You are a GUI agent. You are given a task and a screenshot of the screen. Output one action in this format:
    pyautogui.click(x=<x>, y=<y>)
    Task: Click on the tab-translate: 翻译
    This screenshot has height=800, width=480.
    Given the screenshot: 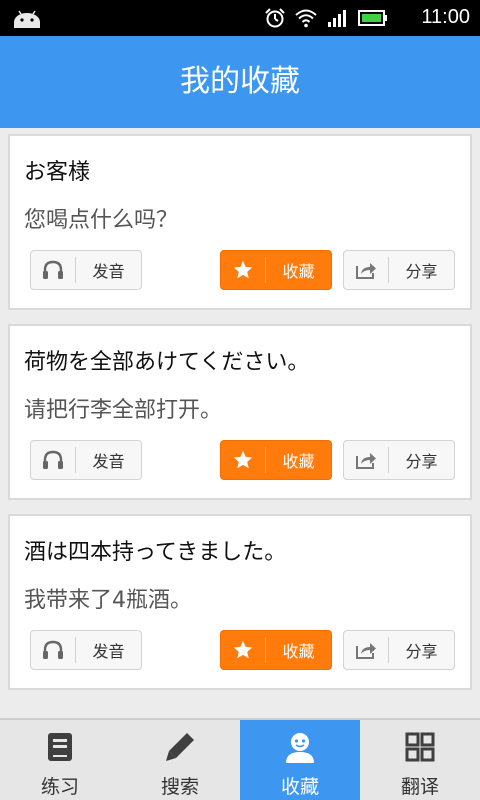 What is the action you would take?
    pyautogui.click(x=420, y=760)
    